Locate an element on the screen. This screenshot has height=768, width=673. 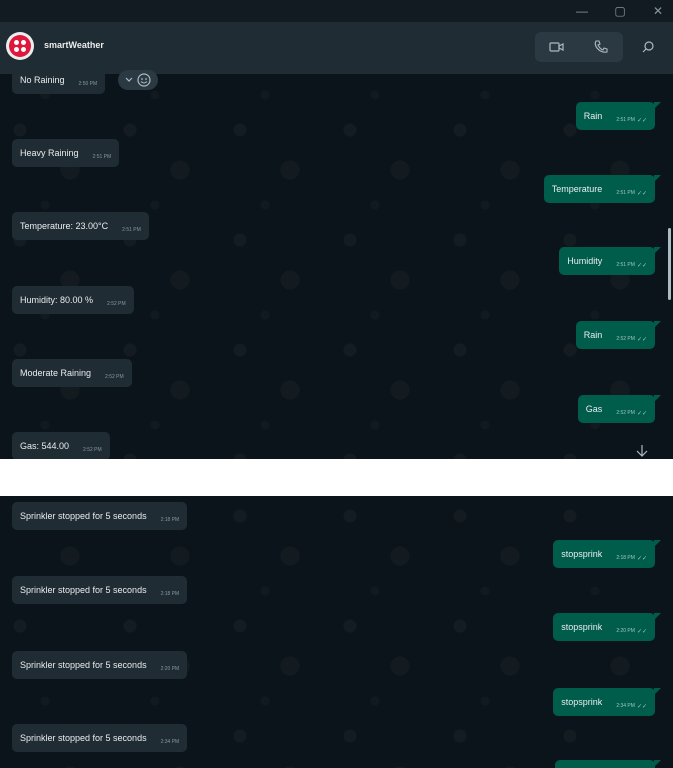
call-buttons is located at coordinates (579, 47).